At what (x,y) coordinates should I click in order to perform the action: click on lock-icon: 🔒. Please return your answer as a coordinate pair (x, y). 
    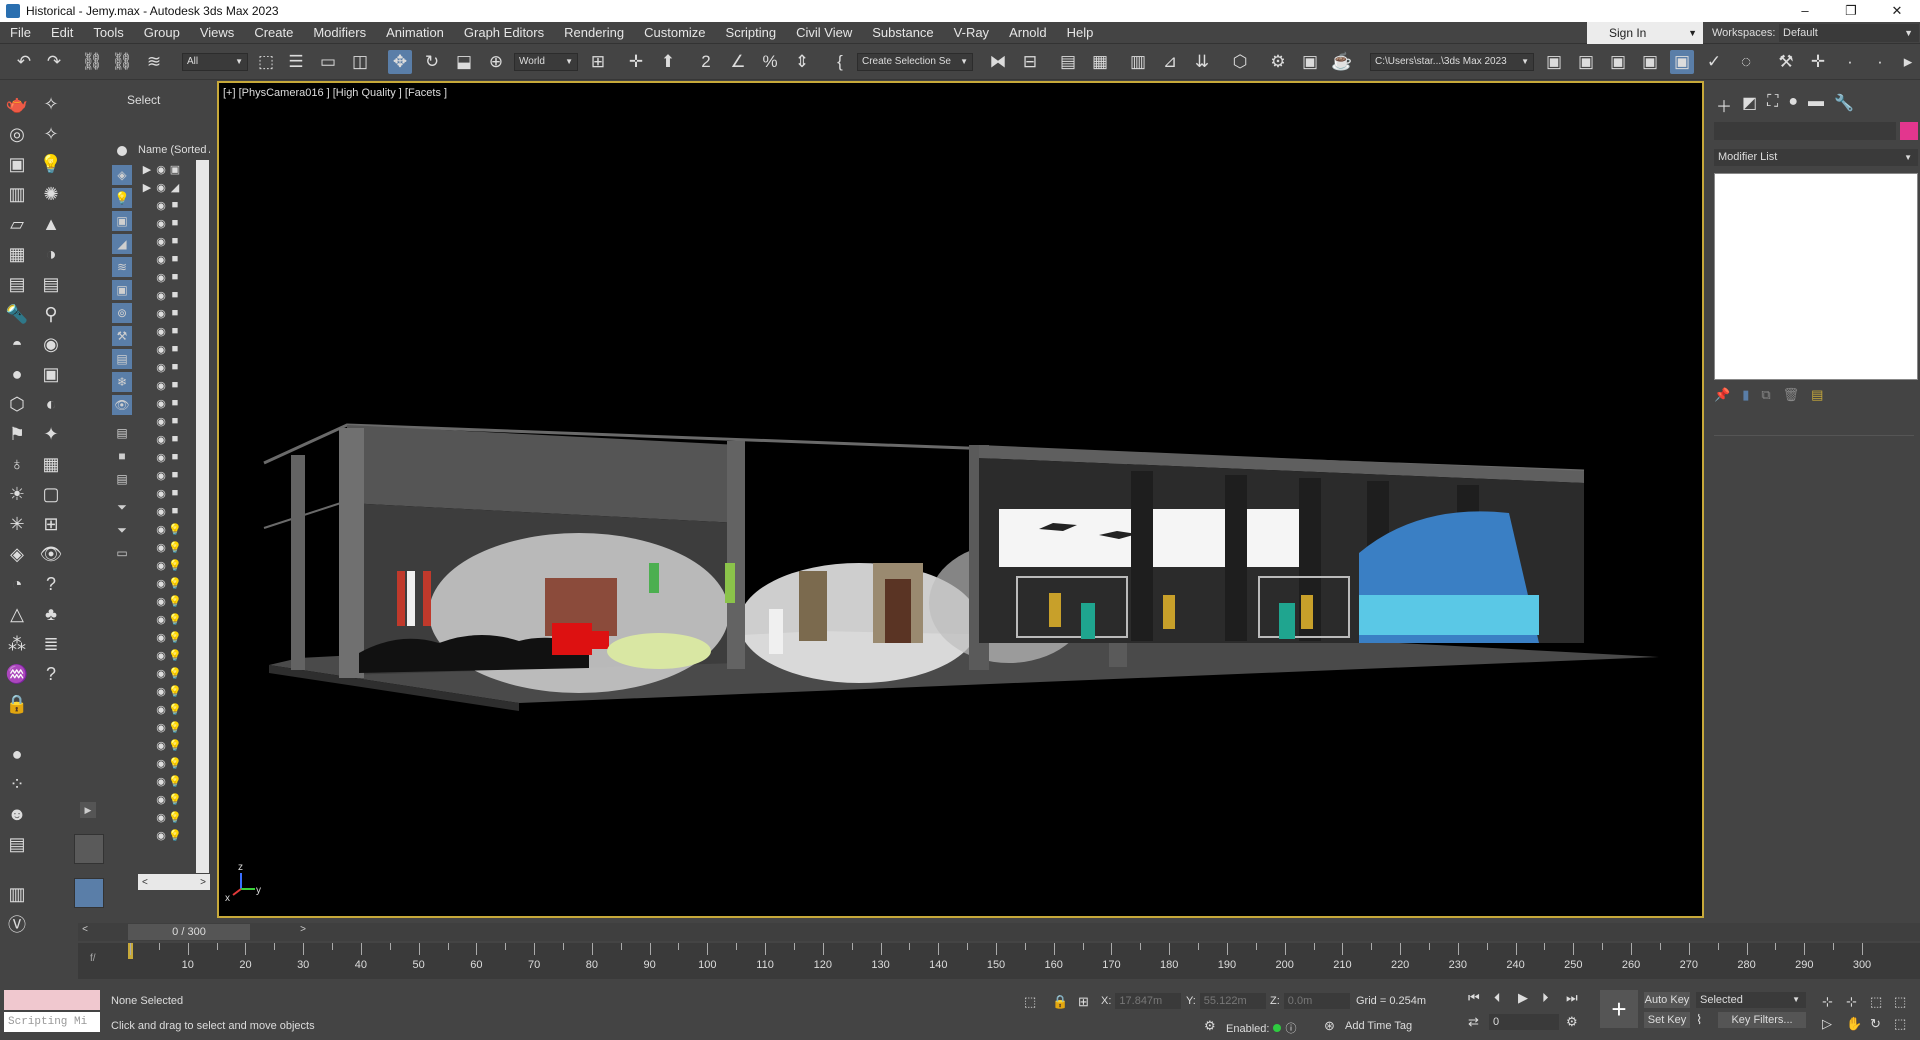
    Looking at the image, I should click on (17, 704).